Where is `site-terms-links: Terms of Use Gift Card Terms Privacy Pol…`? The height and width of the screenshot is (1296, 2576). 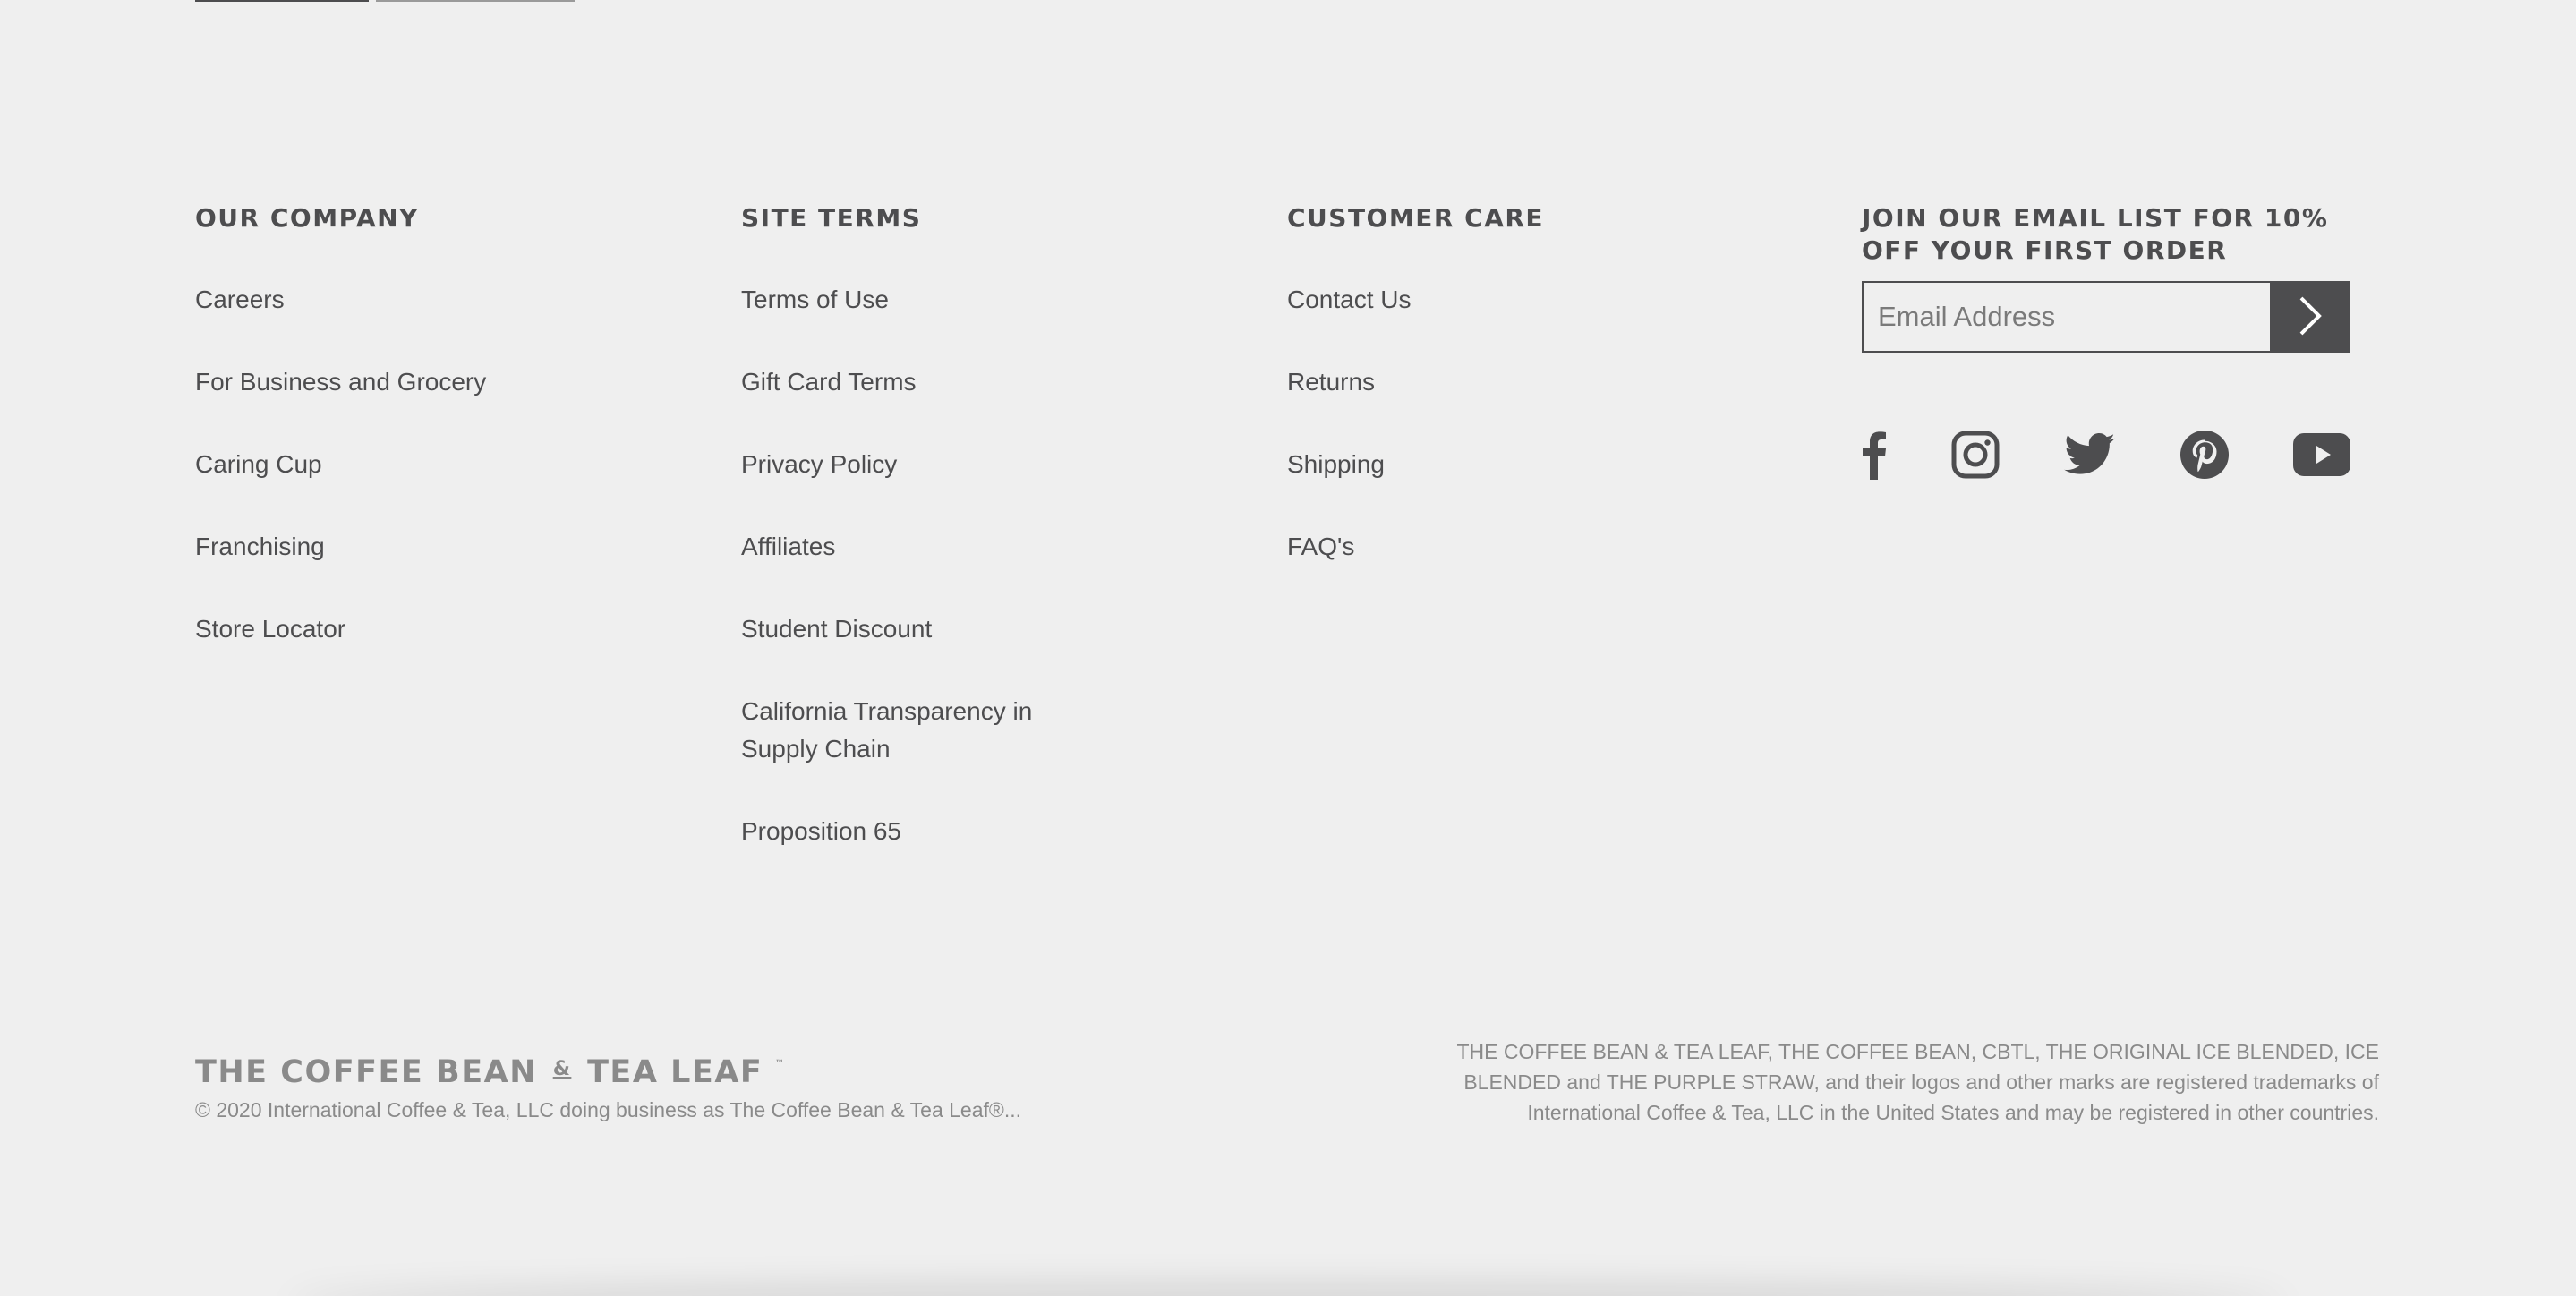
site-terms-links: Terms of Use Gift Card Terms Privacy Pol… is located at coordinates (991, 566).